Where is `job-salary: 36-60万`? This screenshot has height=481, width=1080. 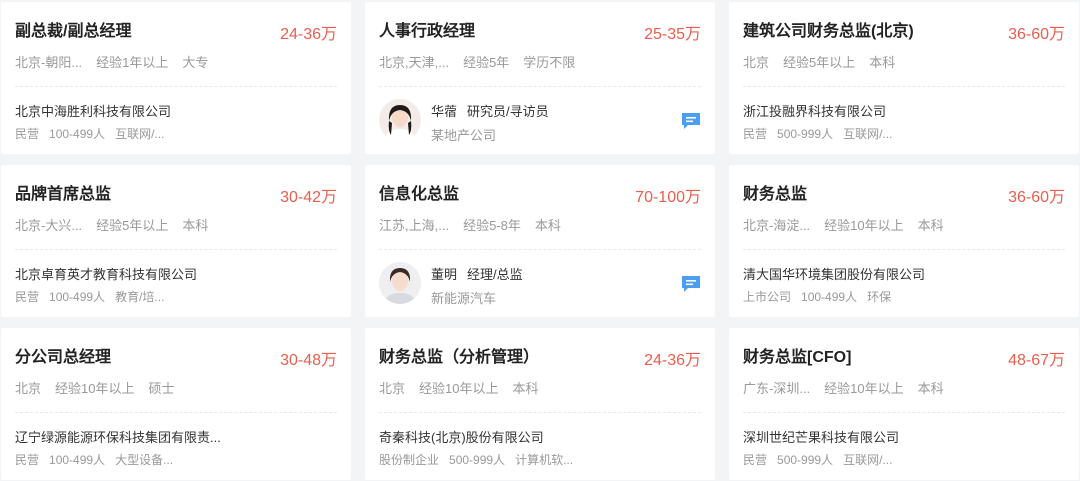
job-salary: 36-60万 is located at coordinates (1036, 34).